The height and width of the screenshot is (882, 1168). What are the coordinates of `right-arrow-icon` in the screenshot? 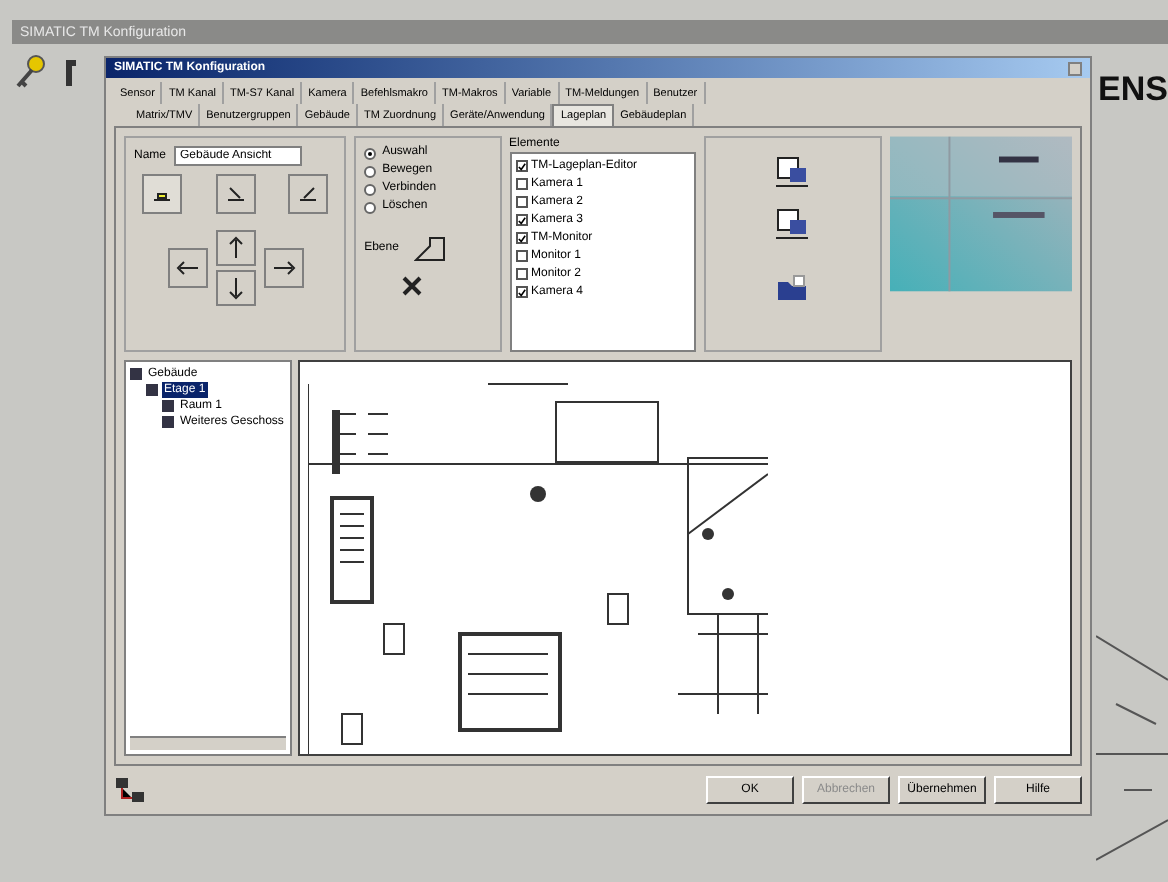 It's located at (283, 268).